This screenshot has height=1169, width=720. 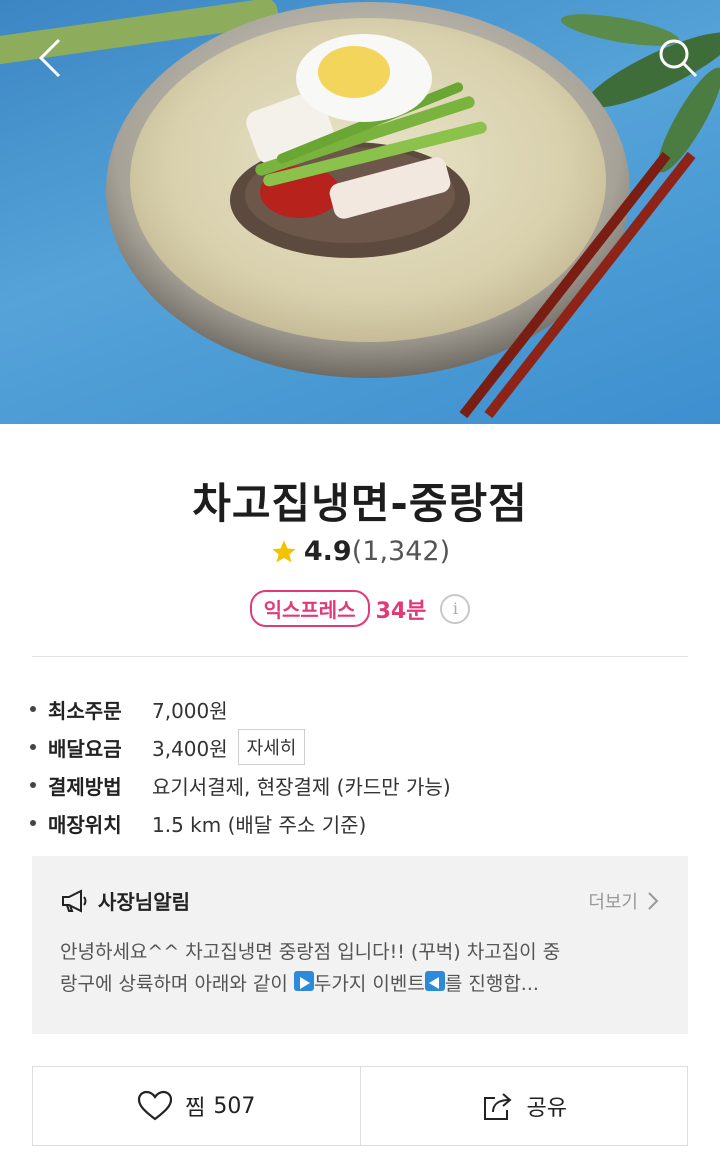 What do you see at coordinates (401, 611) in the screenshot?
I see `delivery-time: 34분` at bounding box center [401, 611].